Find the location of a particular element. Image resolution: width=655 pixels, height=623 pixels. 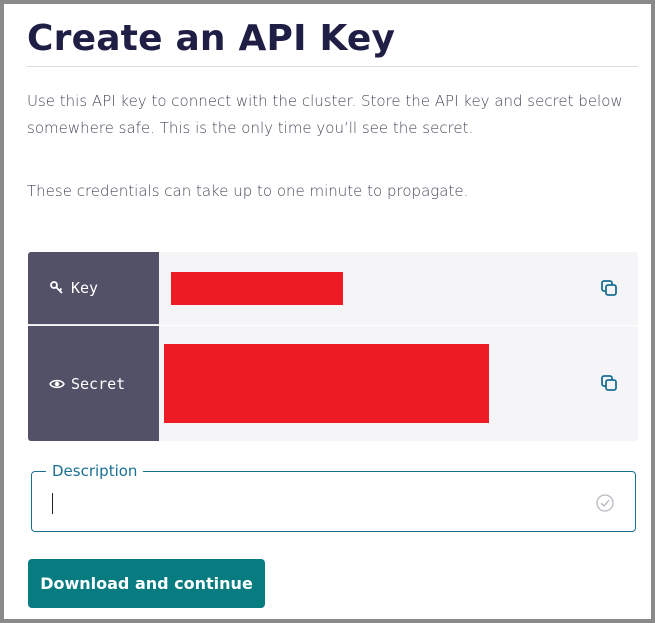

download-and-continue-button: Download and continue is located at coordinates (146, 583).